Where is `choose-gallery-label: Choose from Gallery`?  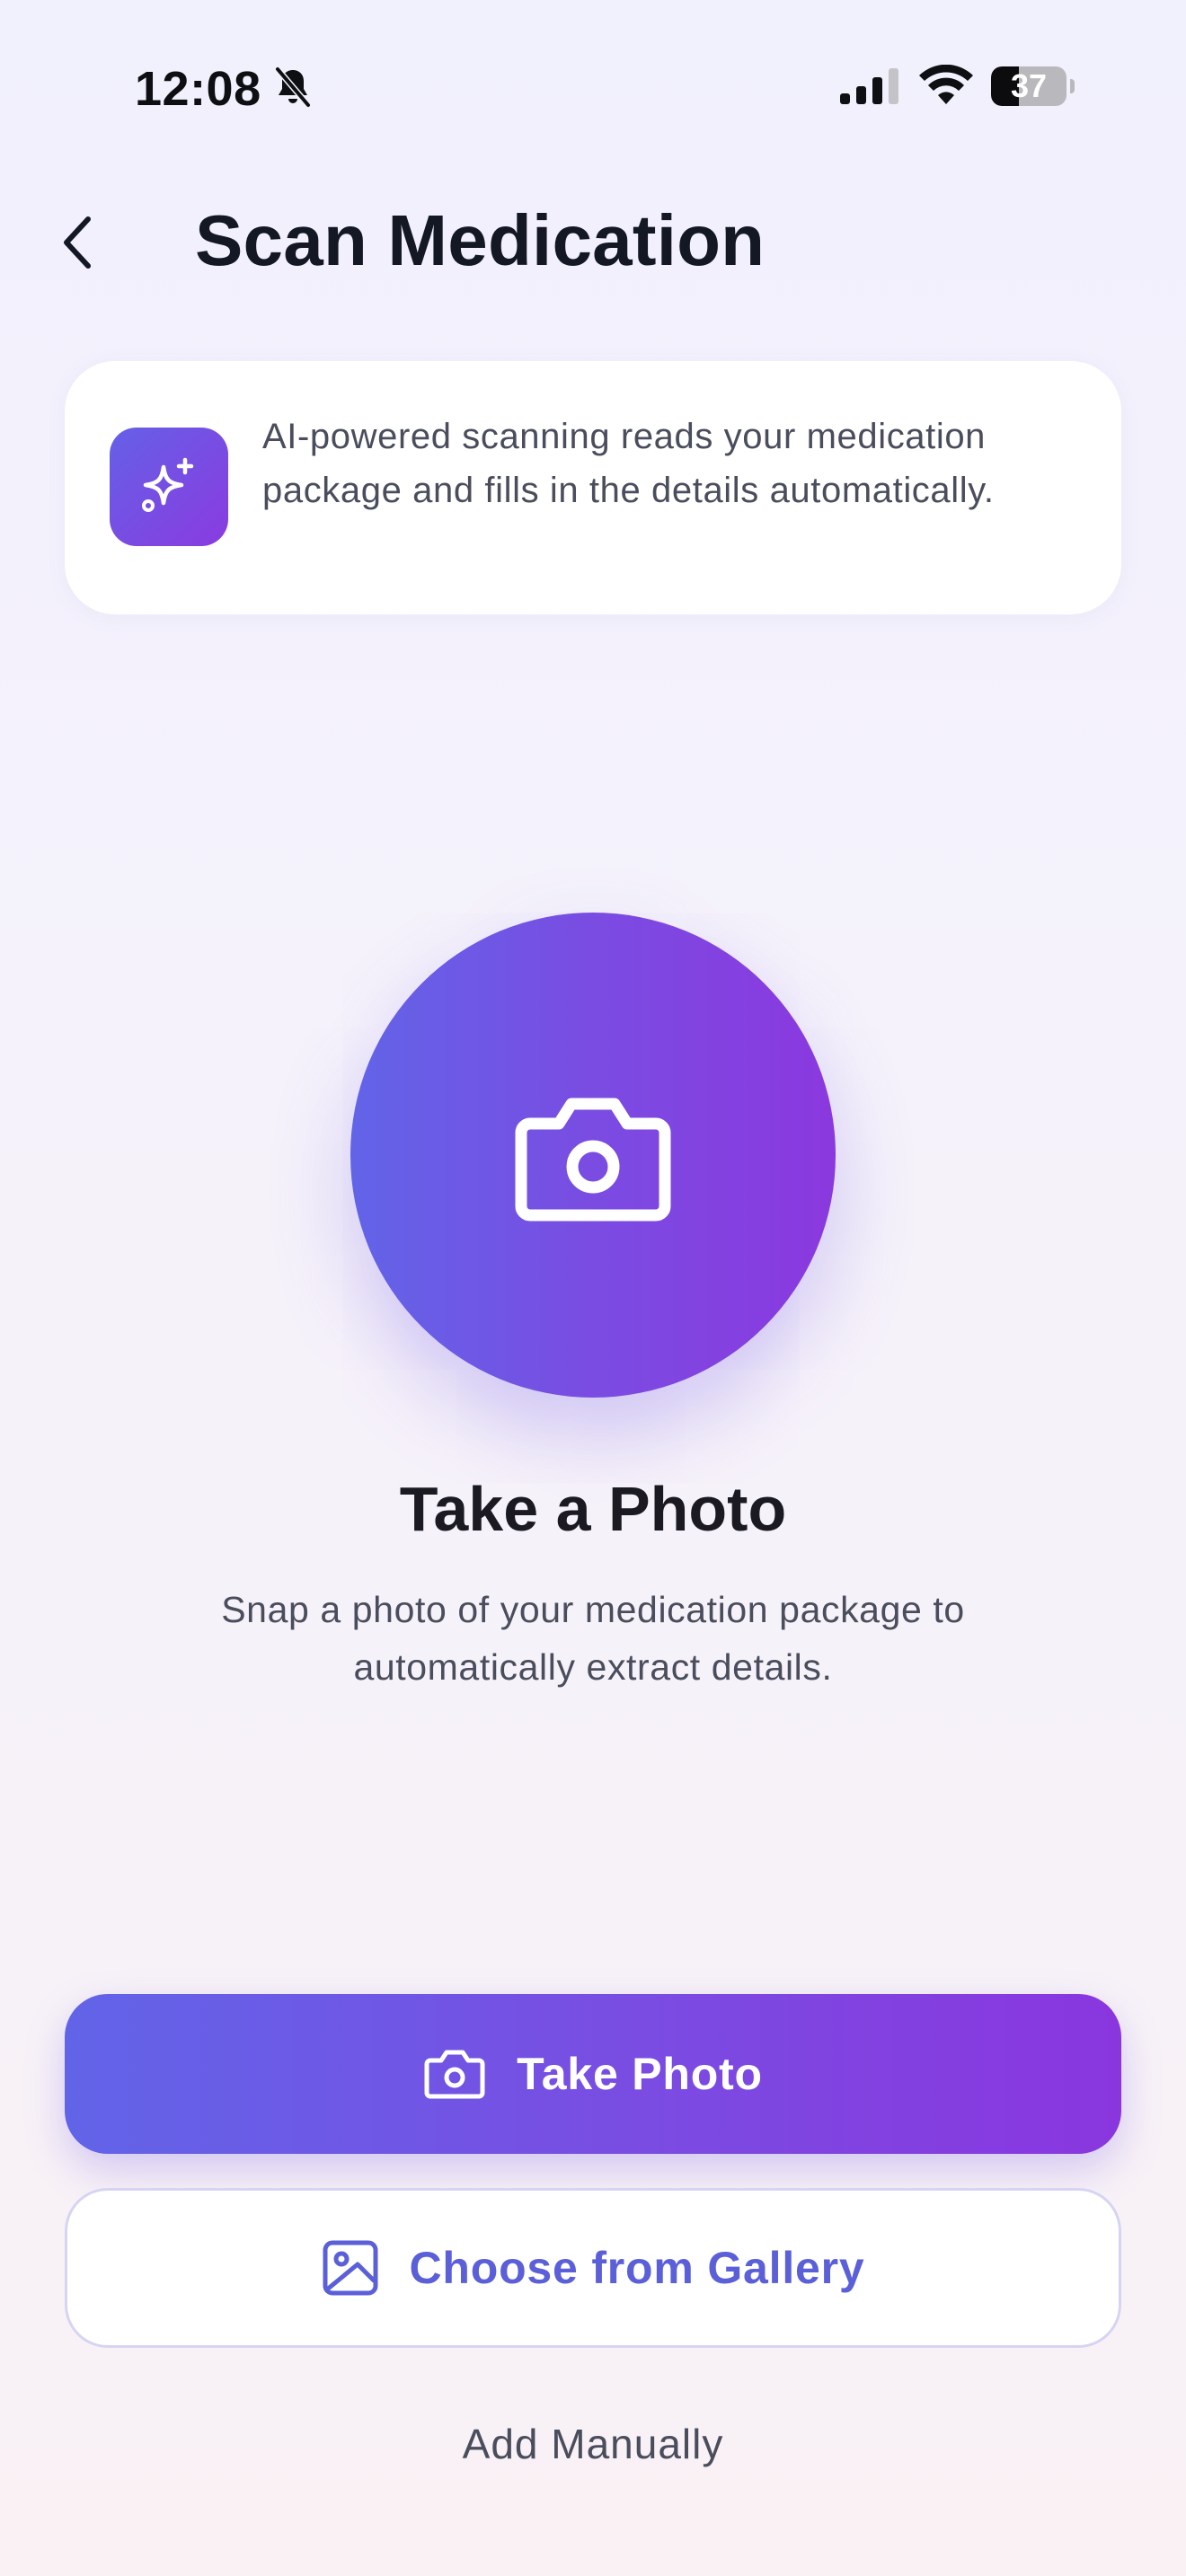
choose-gallery-label: Choose from Gallery is located at coordinates (637, 2268).